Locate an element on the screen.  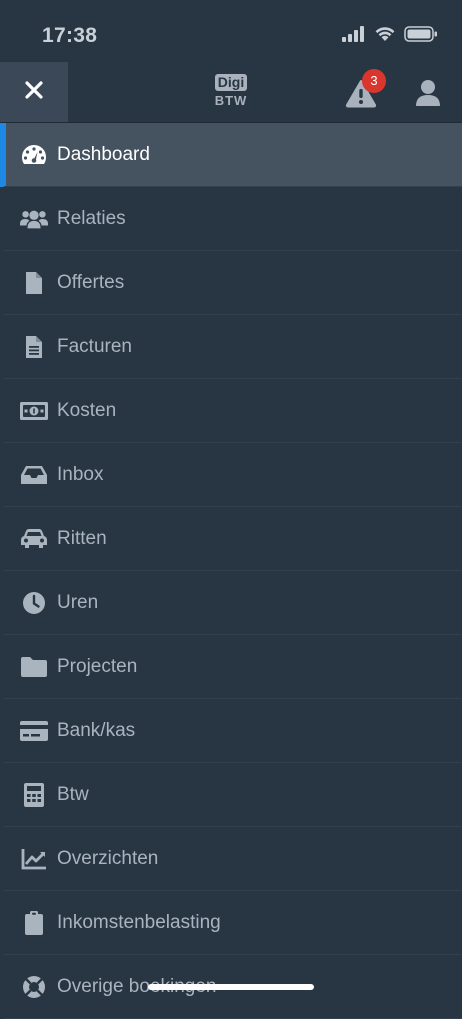
menu-item-label: Inkomstenbelasting is located at coordinates (139, 922).